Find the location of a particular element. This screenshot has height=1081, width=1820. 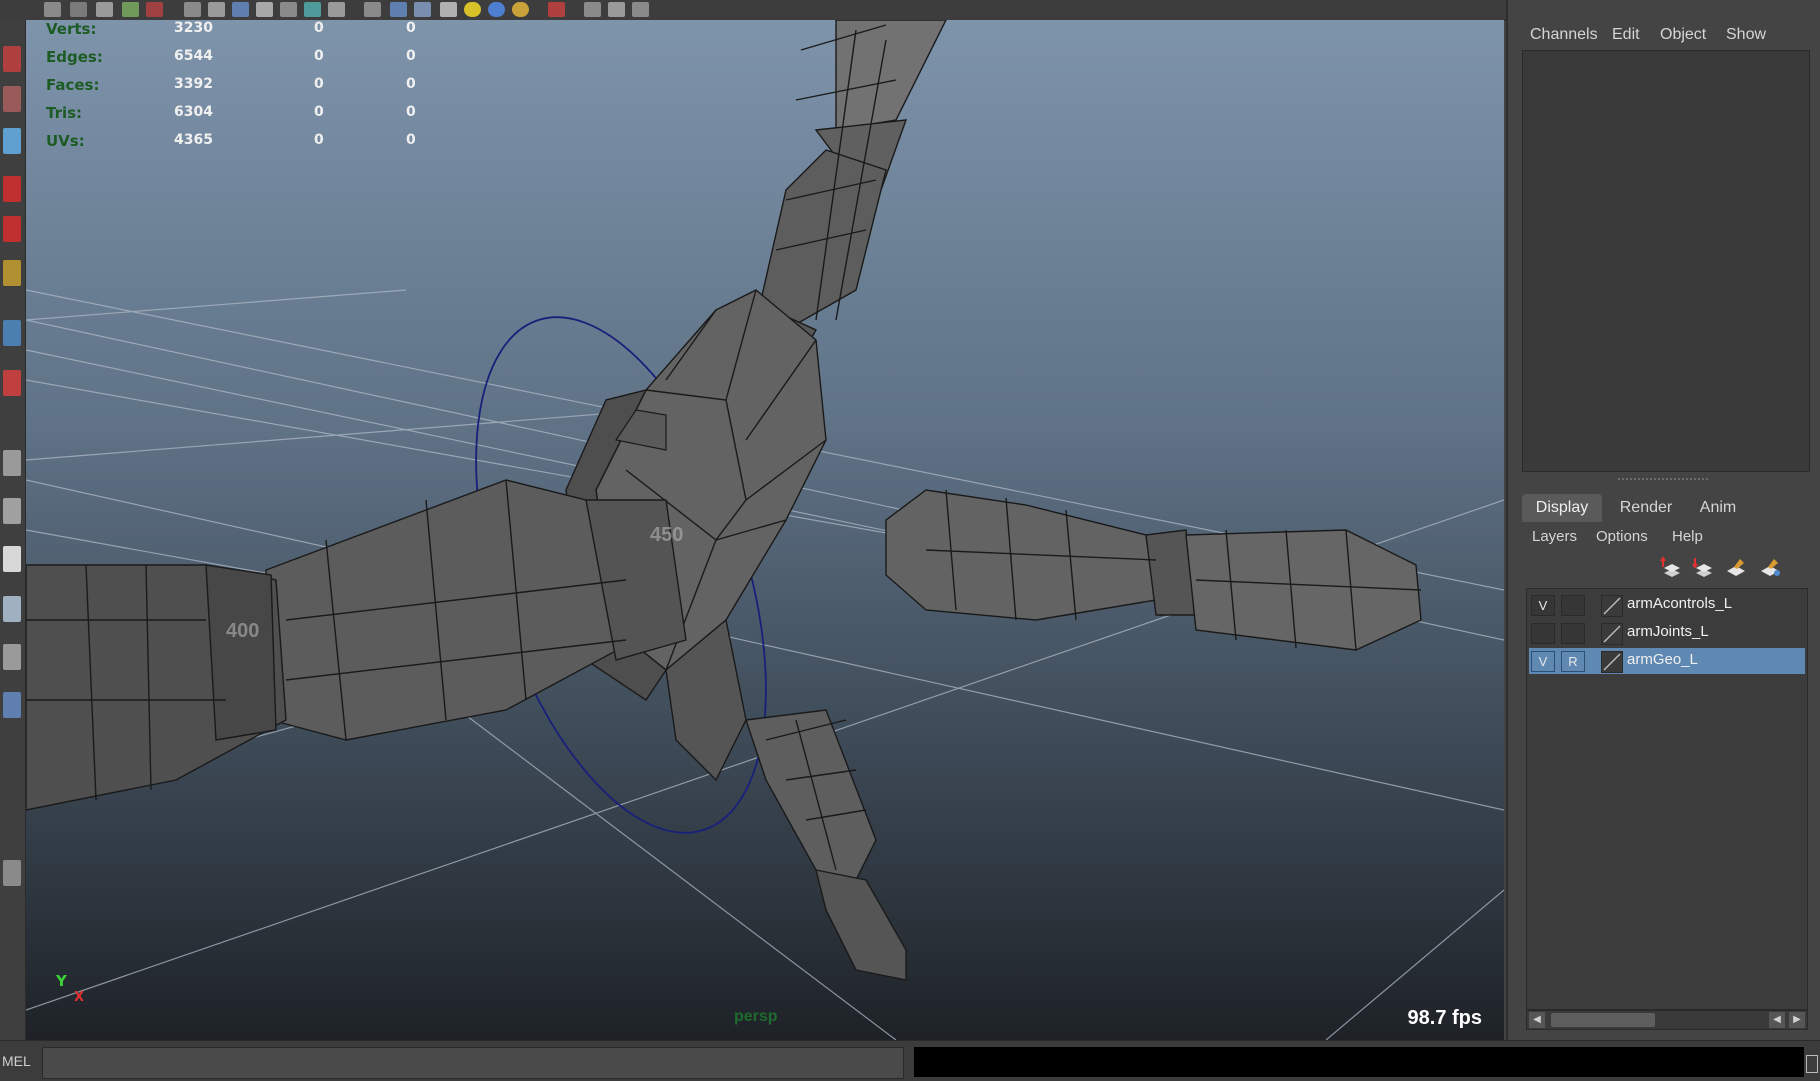

safe-title-icon is located at coordinates (336, 9).